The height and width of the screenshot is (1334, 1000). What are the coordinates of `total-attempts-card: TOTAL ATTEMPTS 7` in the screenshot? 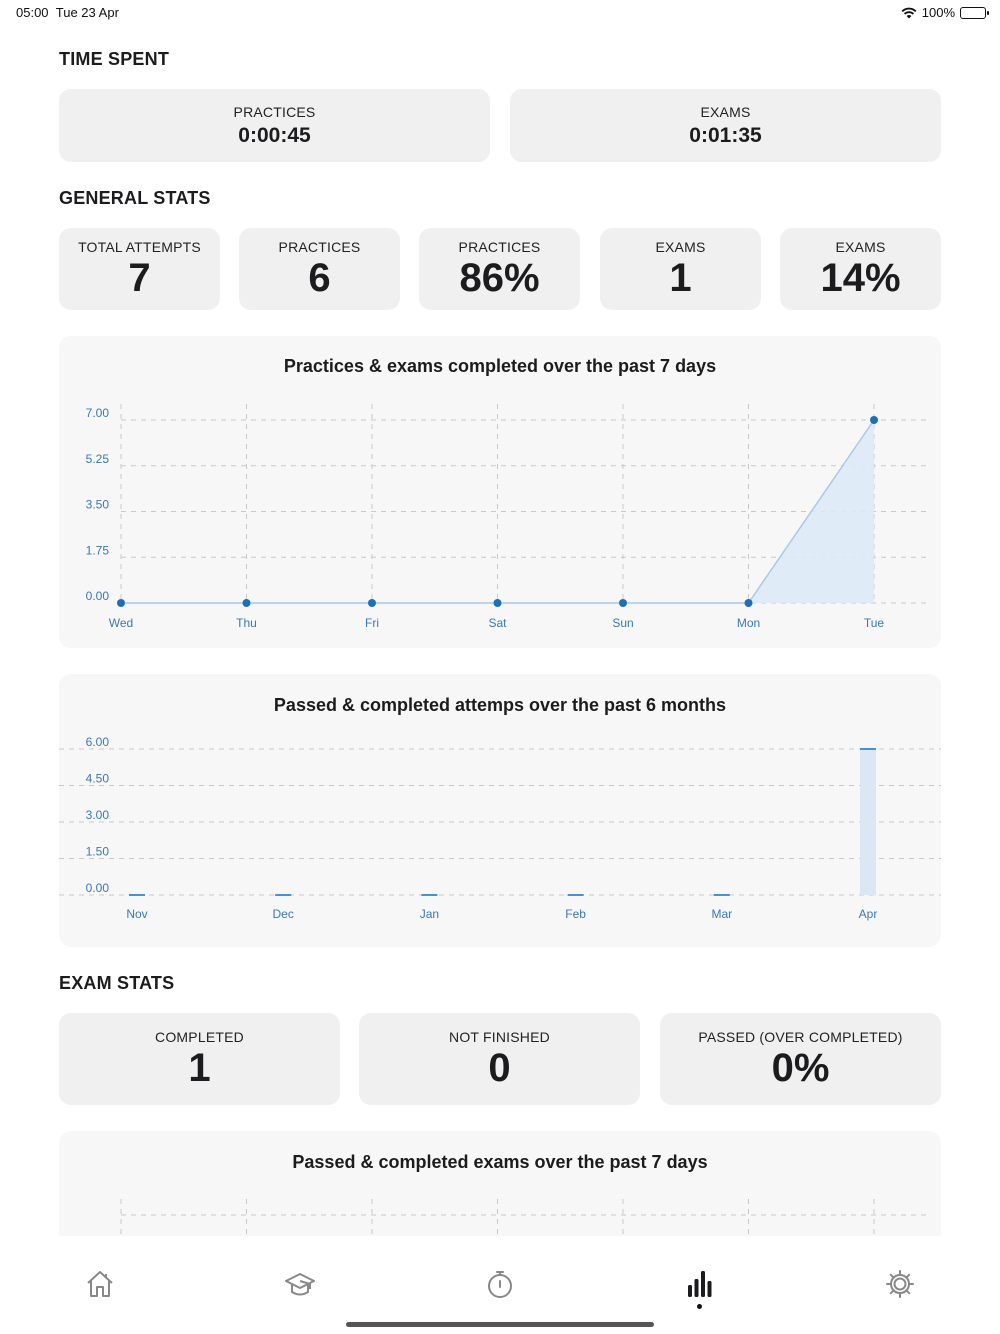 It's located at (139, 269).